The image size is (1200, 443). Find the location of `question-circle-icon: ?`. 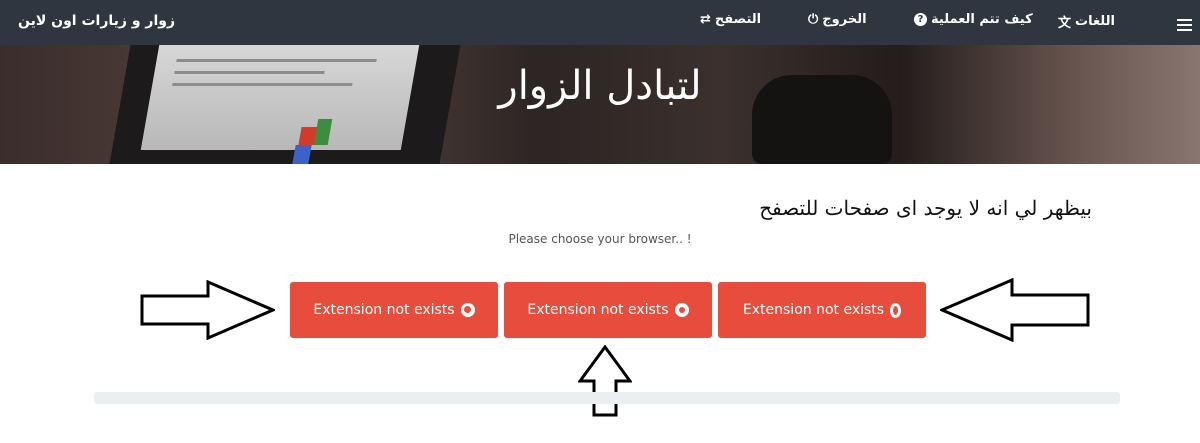

question-circle-icon: ? is located at coordinates (920, 19).